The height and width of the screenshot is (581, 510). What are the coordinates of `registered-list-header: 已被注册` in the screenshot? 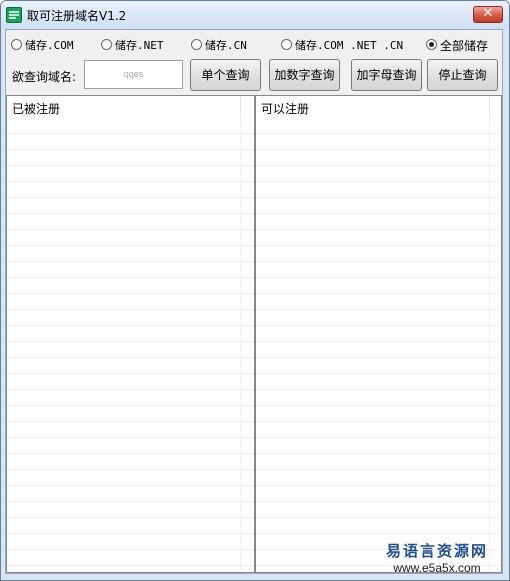 It's located at (130, 107).